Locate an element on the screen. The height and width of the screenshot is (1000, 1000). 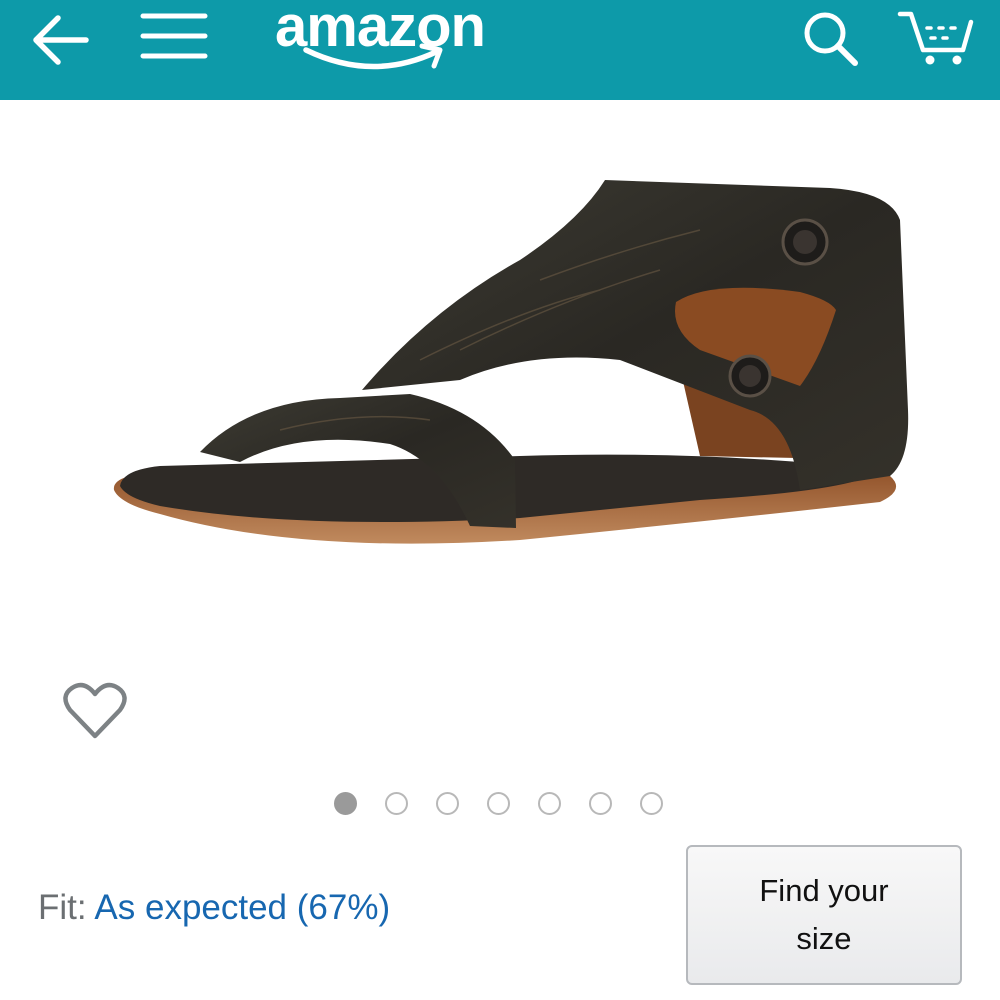
amazon-logo: amazon is located at coordinates (380, 41).